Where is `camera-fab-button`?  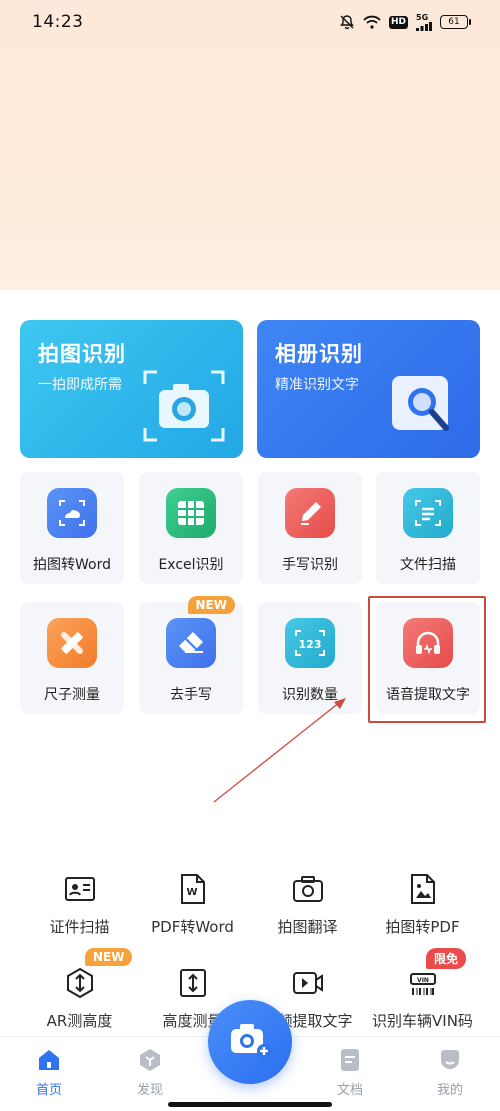 camera-fab-button is located at coordinates (250, 1042).